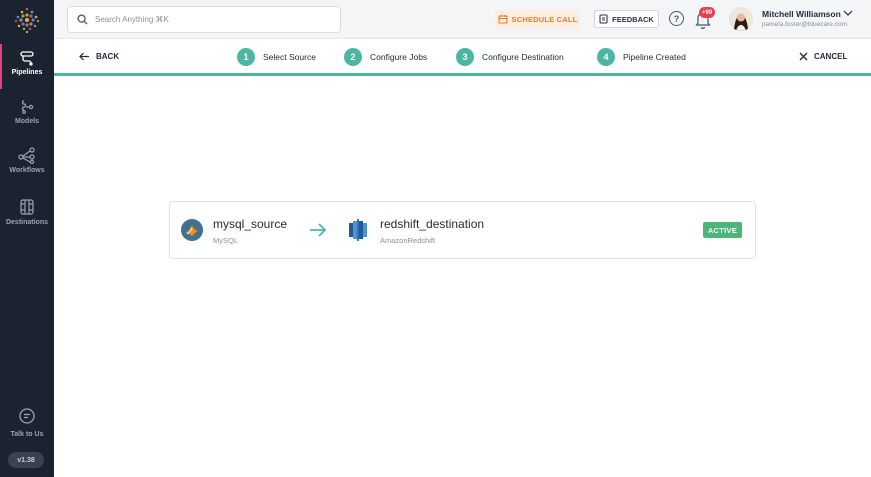 This screenshot has width=871, height=477. I want to click on search-box, so click(204, 19).